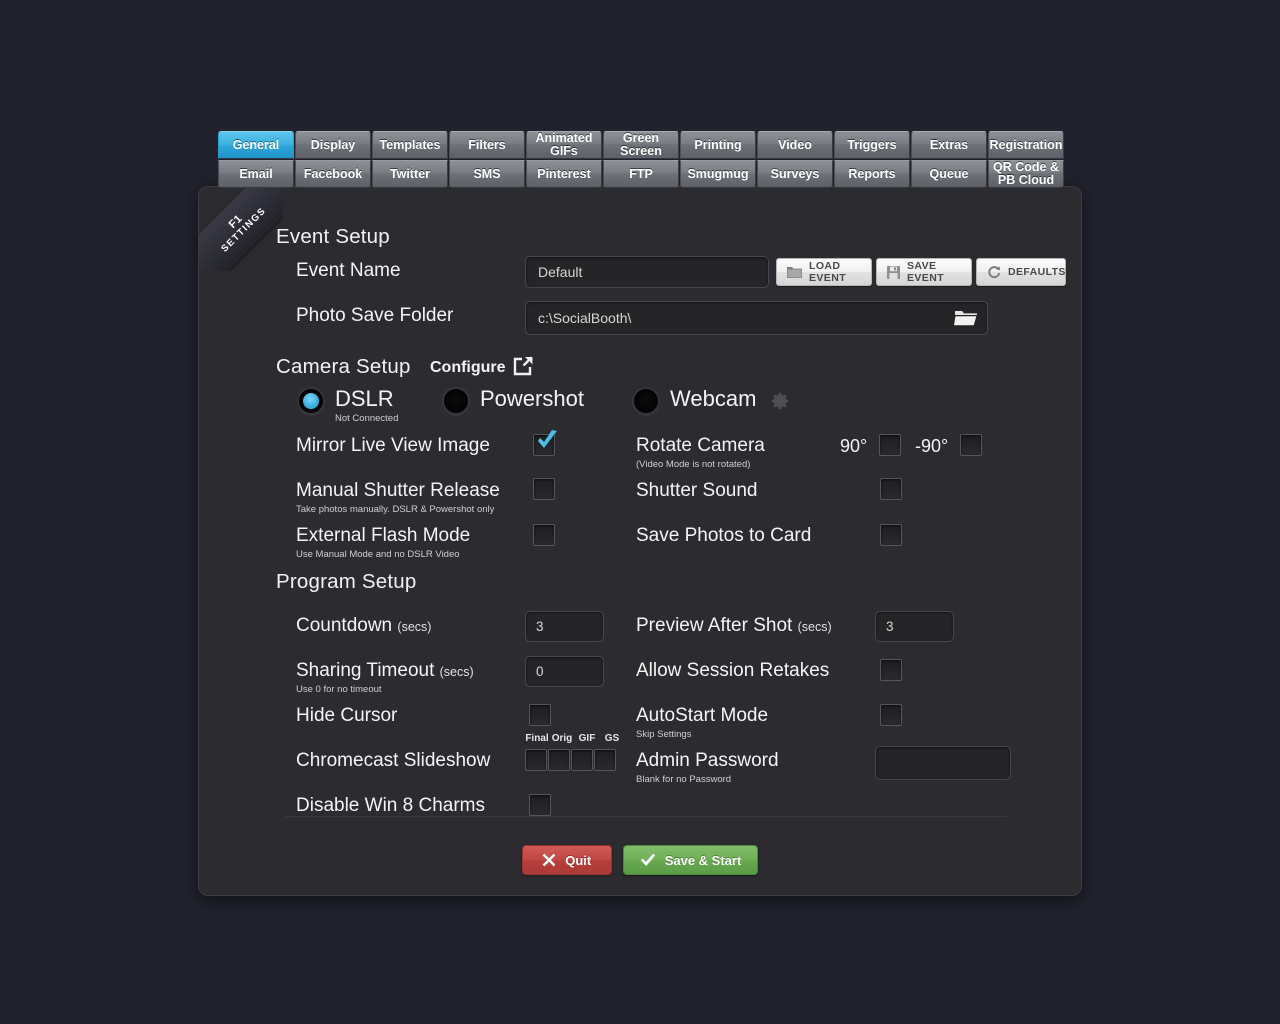 The width and height of the screenshot is (1280, 1024). Describe the element at coordinates (348, 270) in the screenshot. I see `event-name-label: Event Name` at that location.